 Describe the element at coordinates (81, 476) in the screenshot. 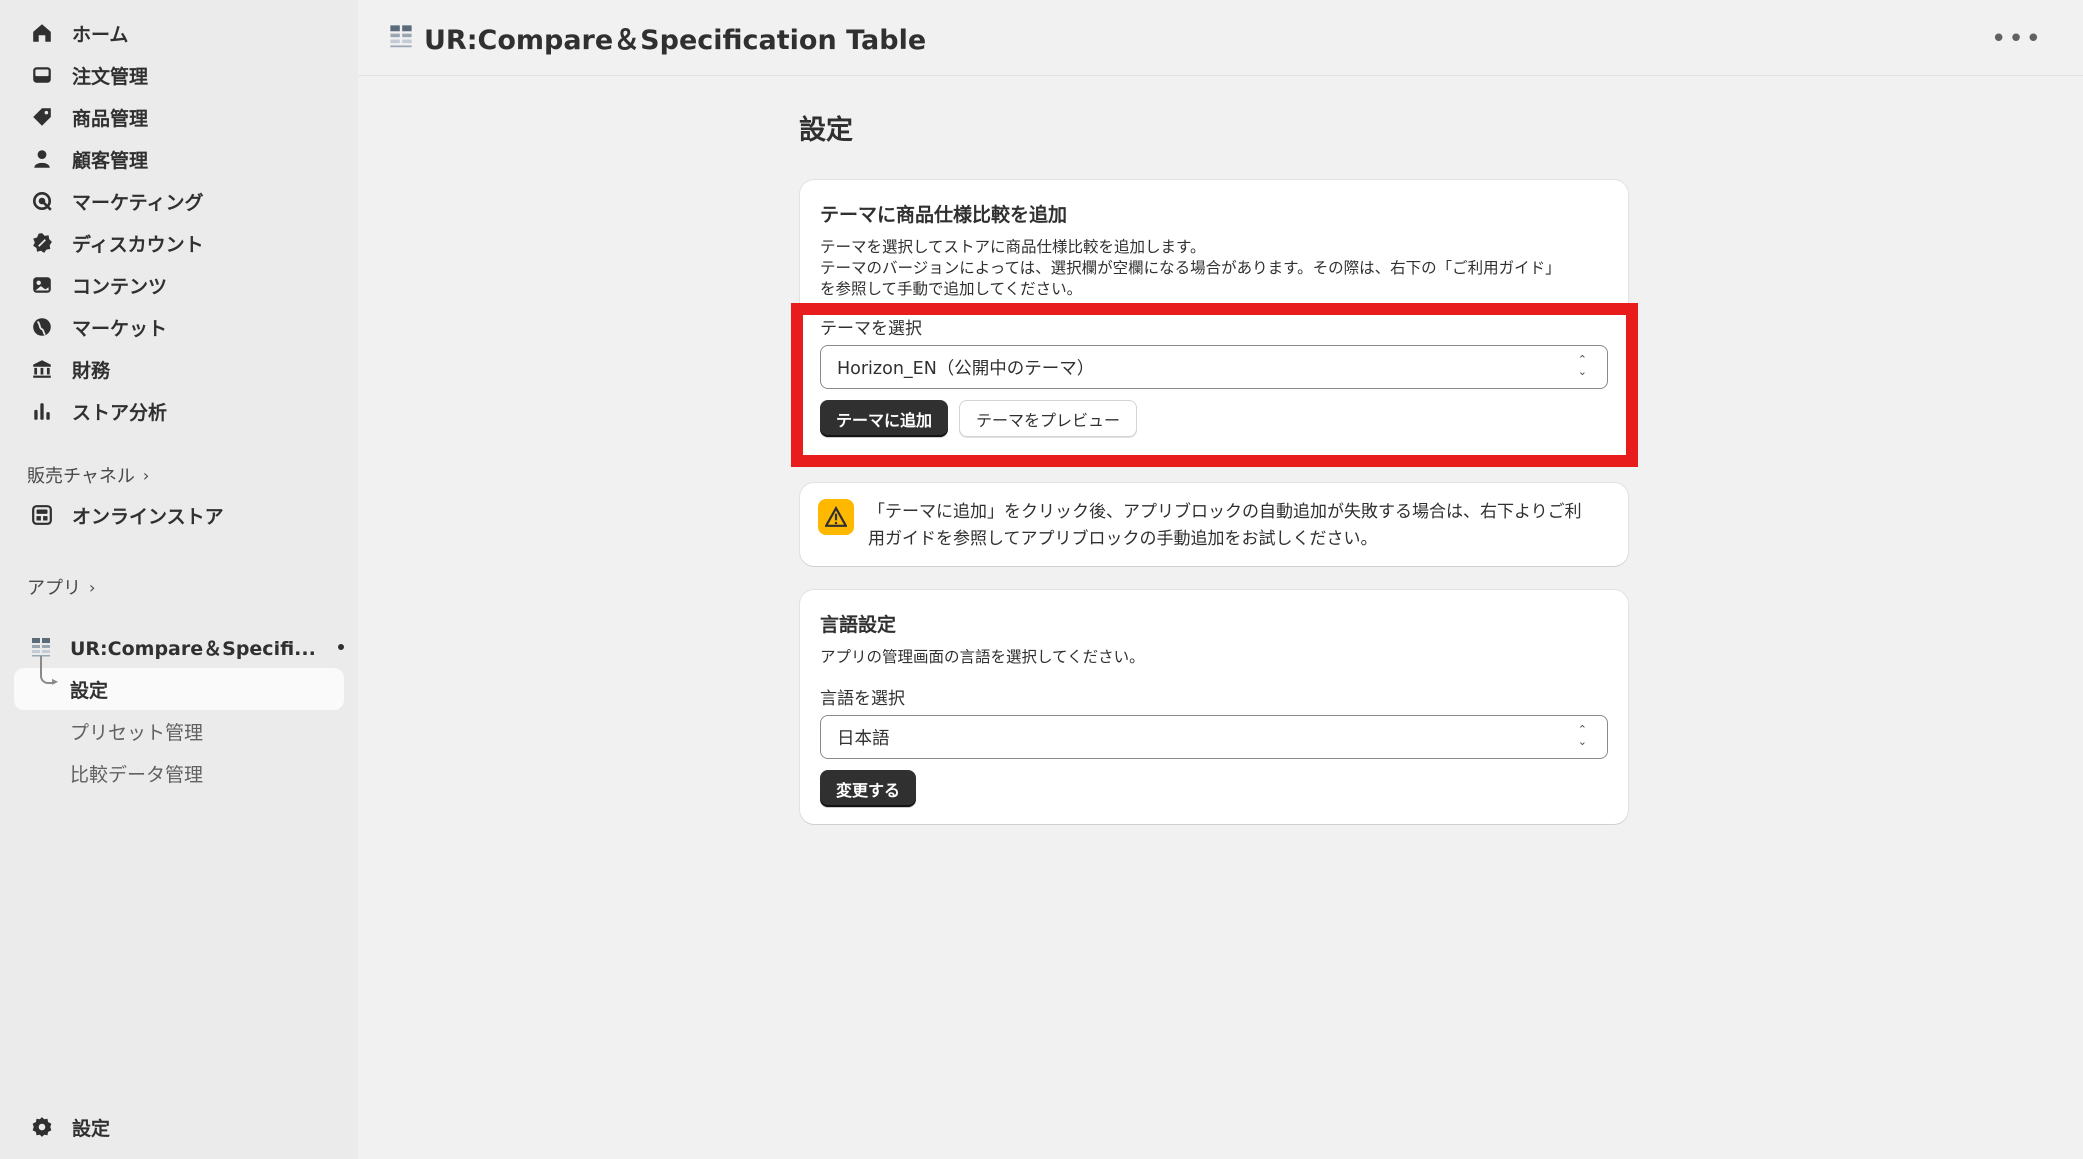

I see `sales-channels-label: 販売チャネル` at that location.